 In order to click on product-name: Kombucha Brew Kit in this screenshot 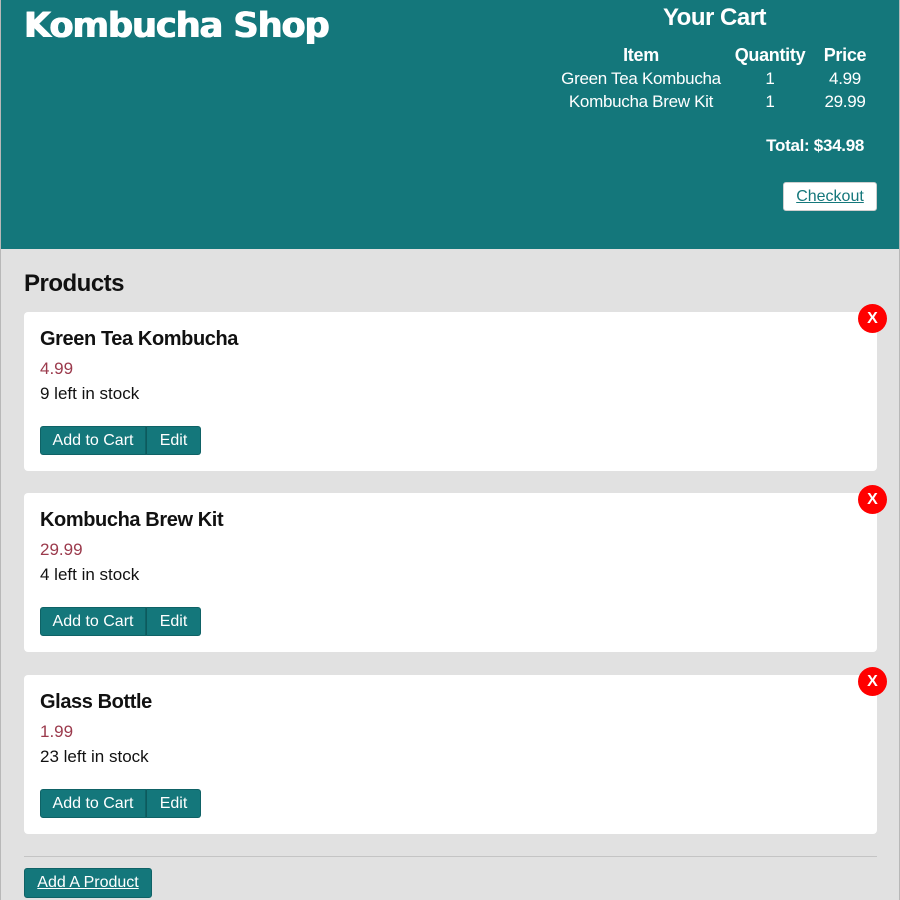, I will do `click(132, 520)`.